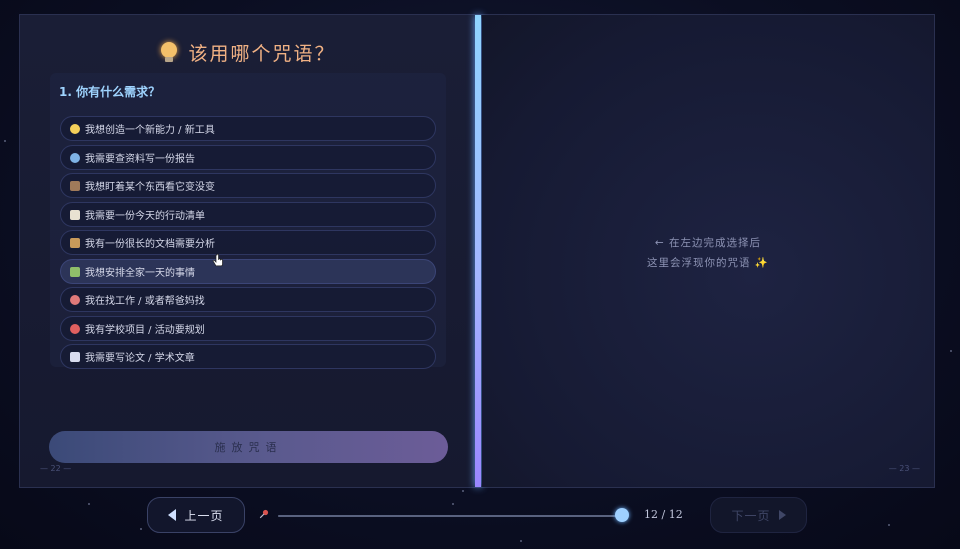 This screenshot has height=549, width=960. Describe the element at coordinates (248, 157) in the screenshot. I see `option-research-report: 我需要查资料写一份报告` at that location.